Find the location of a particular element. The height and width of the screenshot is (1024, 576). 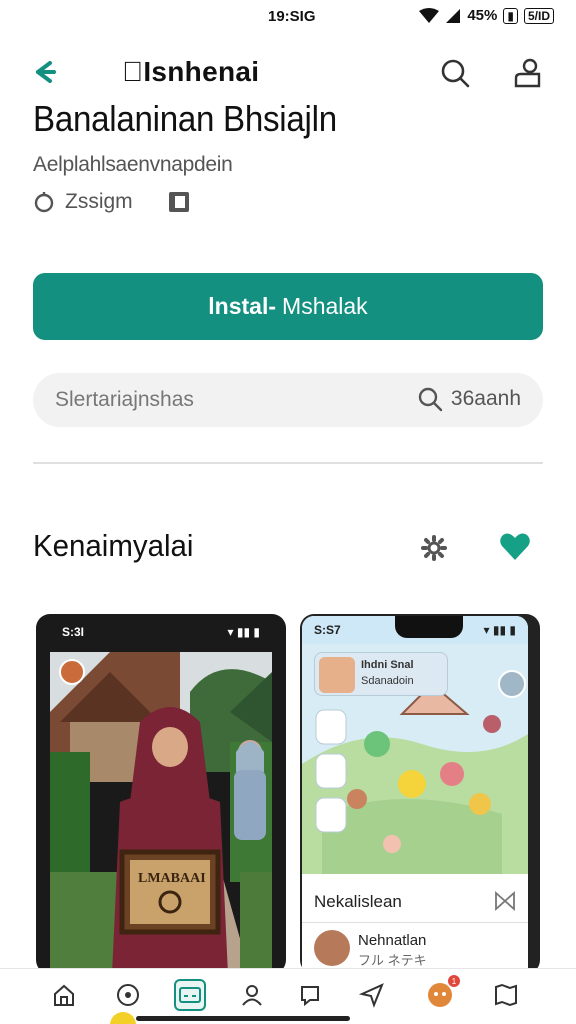

search-placeholder: Slertariajnshas is located at coordinates (124, 399).